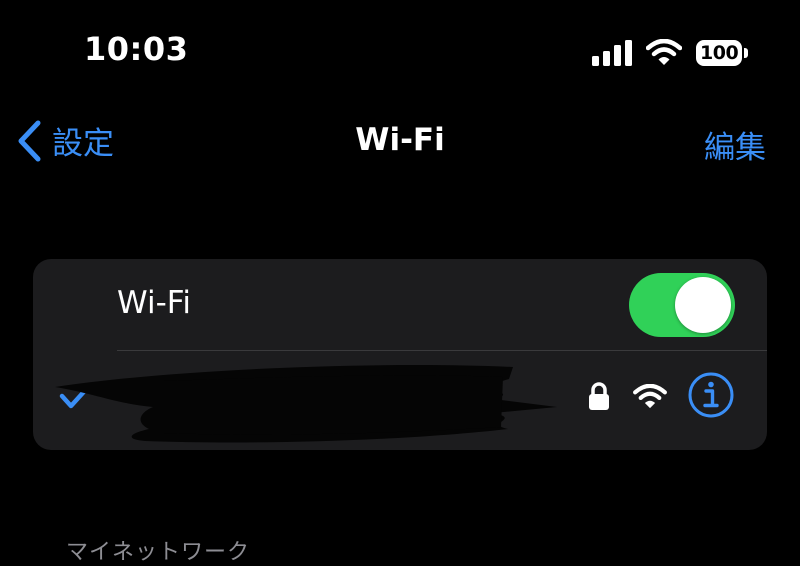 This screenshot has width=800, height=566. Describe the element at coordinates (136, 49) in the screenshot. I see `status-time: 10:03` at that location.